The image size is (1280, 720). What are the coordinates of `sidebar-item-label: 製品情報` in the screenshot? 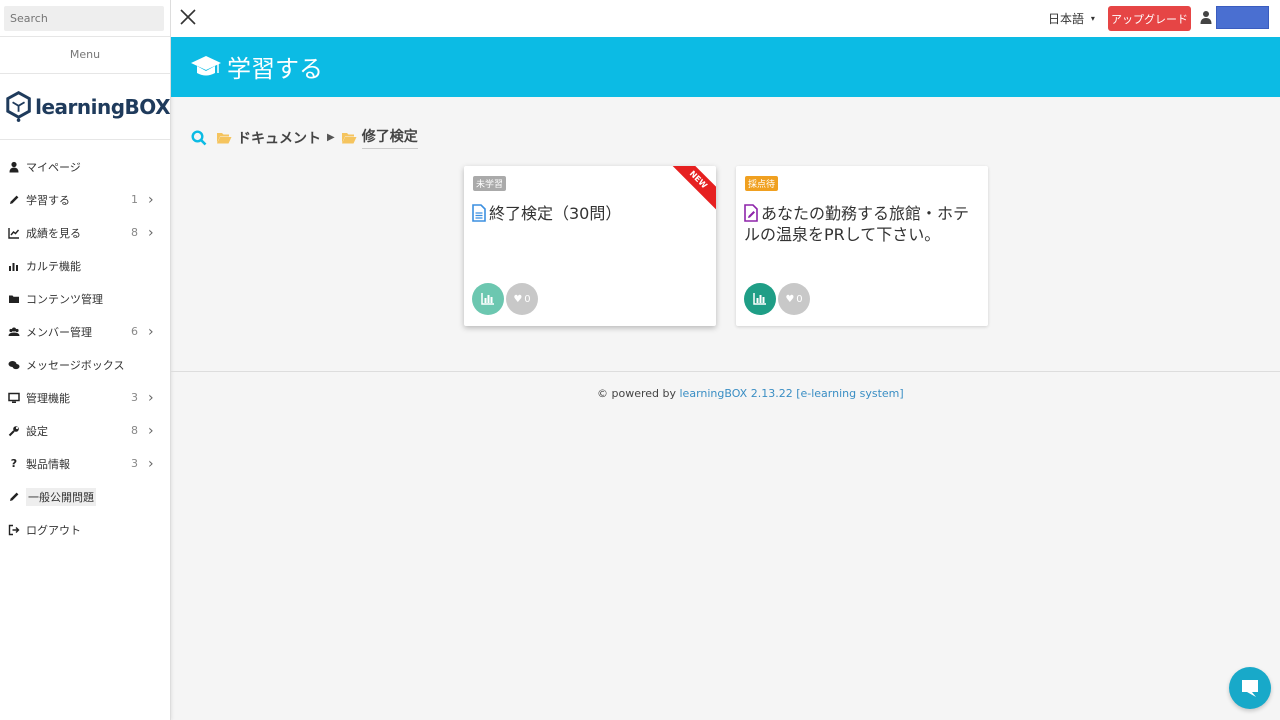 It's located at (48, 464).